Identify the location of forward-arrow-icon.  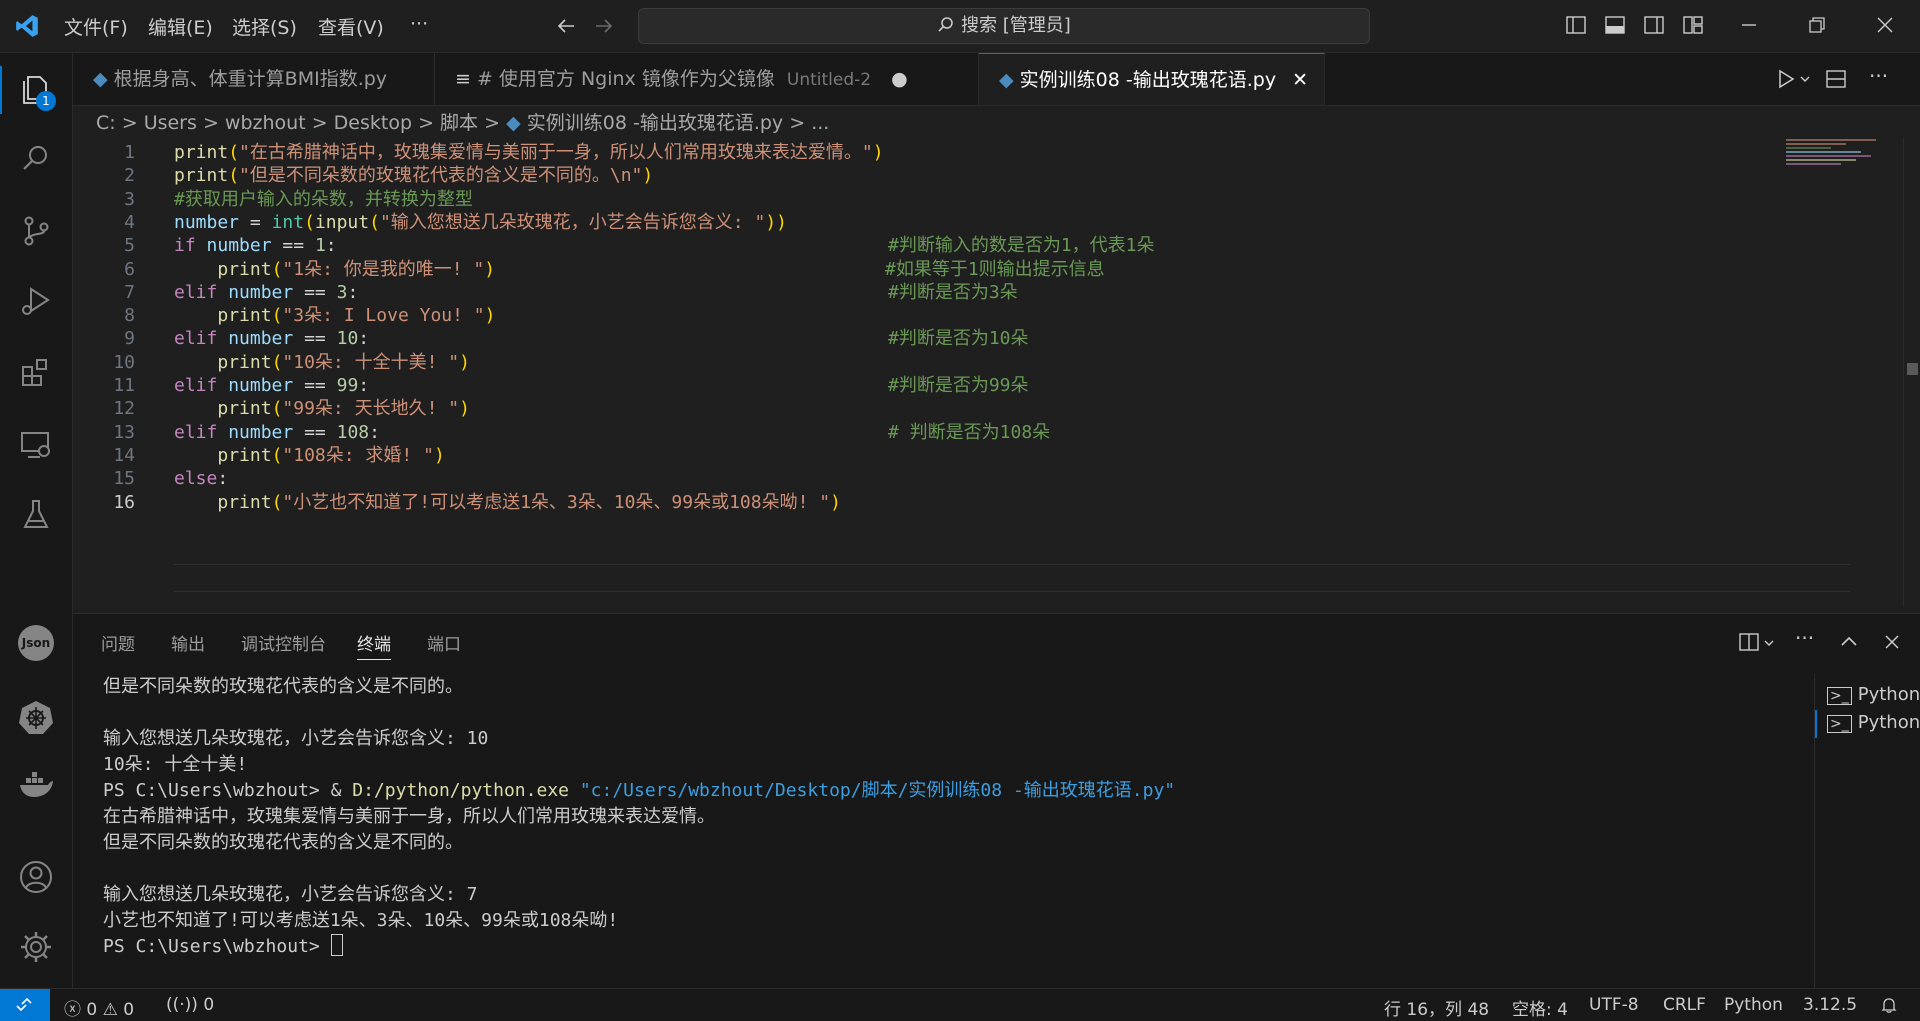
(604, 26).